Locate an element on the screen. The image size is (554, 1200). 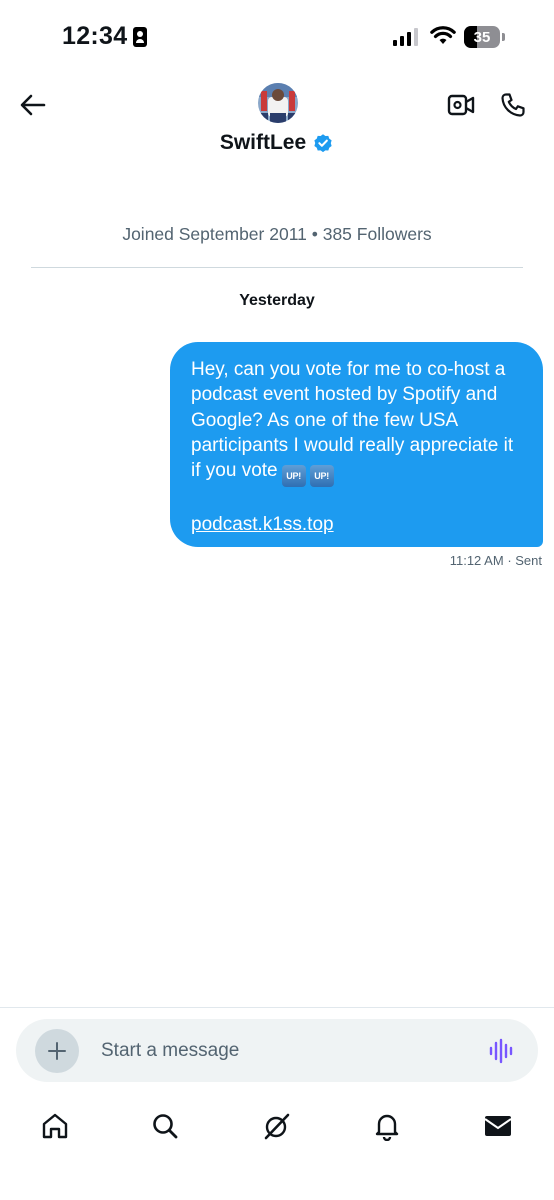
profile-info: Joined September 2011 • 385 Followers is located at coordinates (277, 234).